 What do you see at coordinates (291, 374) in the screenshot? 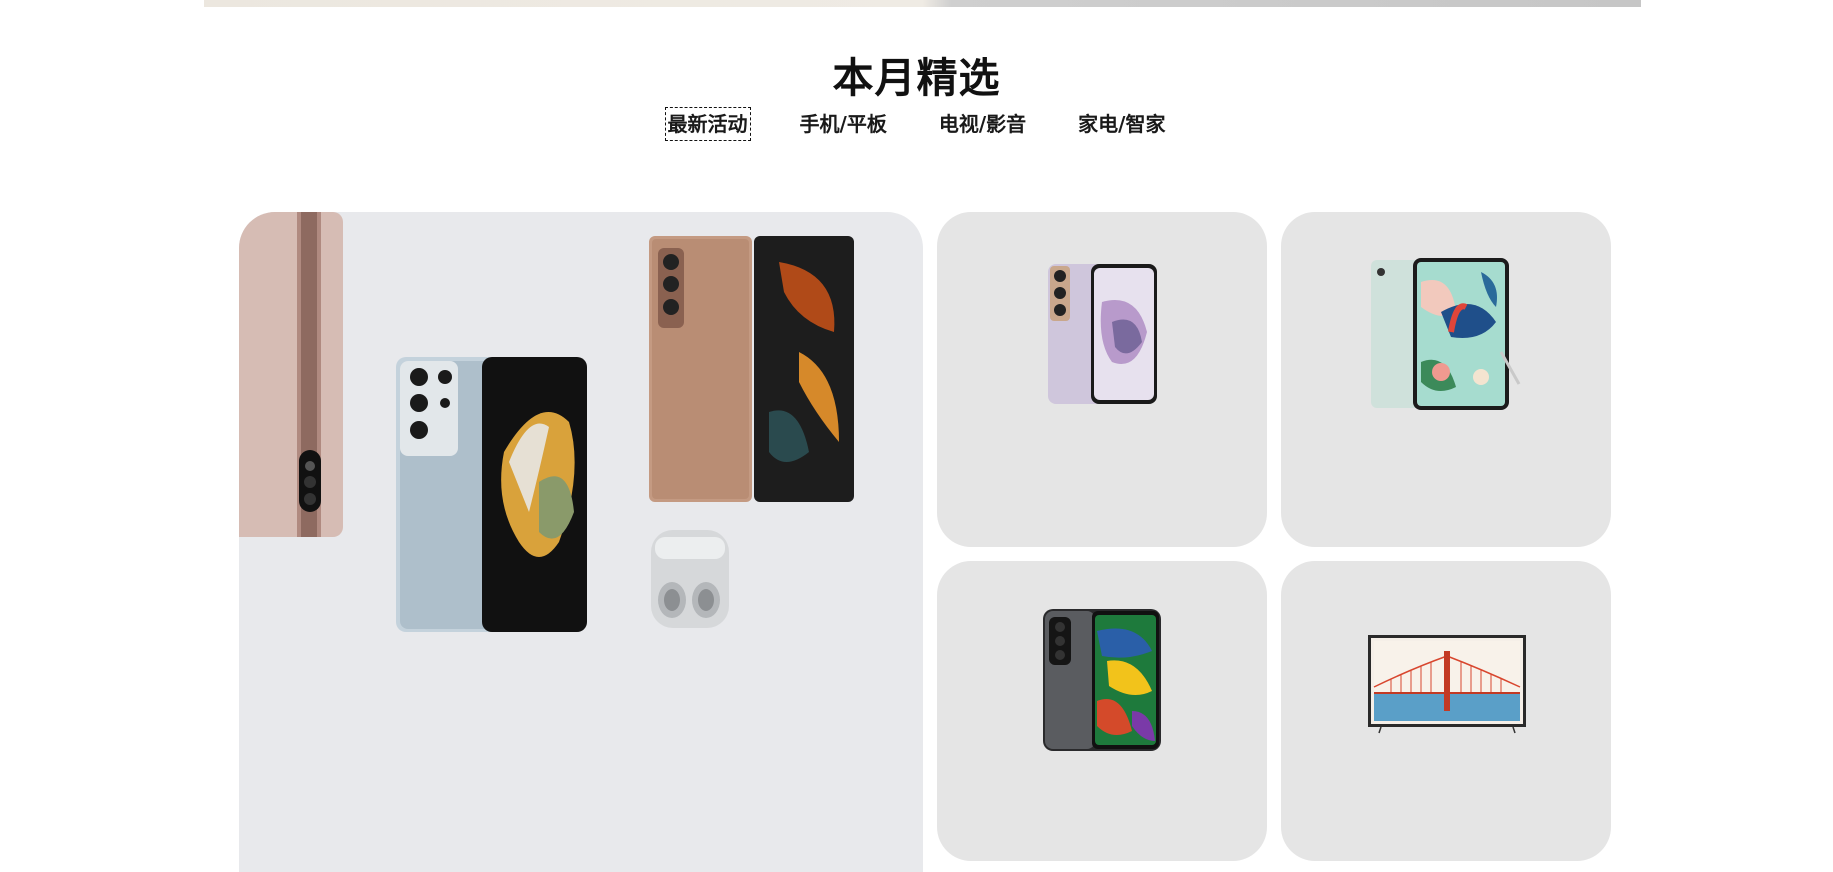
I see `tablet-pink-image` at bounding box center [291, 374].